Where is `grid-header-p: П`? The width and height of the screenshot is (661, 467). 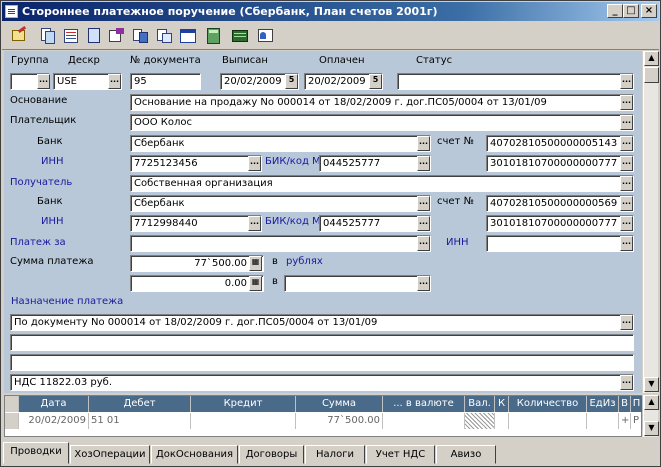
grid-header-p: П is located at coordinates (637, 404).